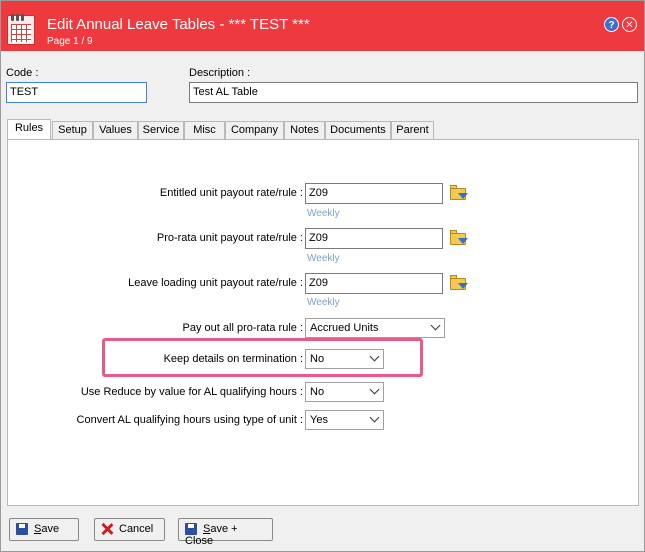 The width and height of the screenshot is (645, 552). What do you see at coordinates (22, 73) in the screenshot?
I see `code-label: Code :` at bounding box center [22, 73].